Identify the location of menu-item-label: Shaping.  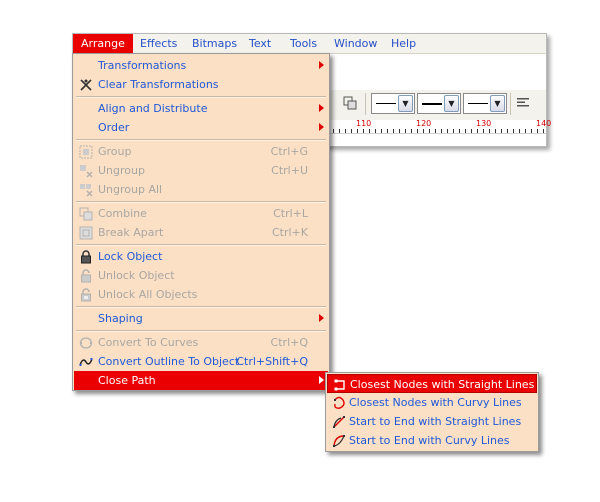
(120, 318).